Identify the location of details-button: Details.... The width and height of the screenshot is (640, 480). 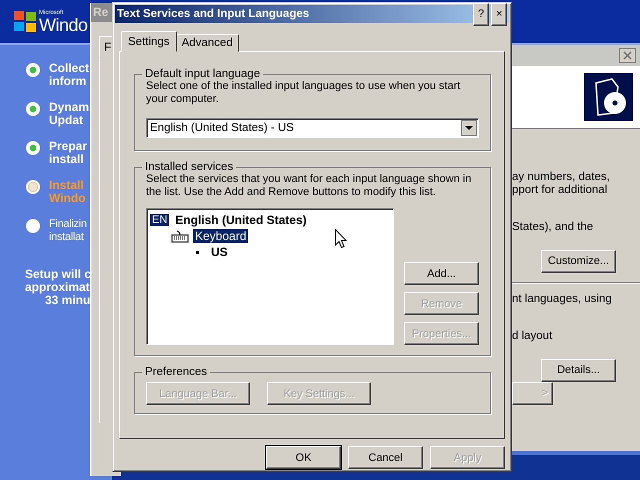
(578, 370).